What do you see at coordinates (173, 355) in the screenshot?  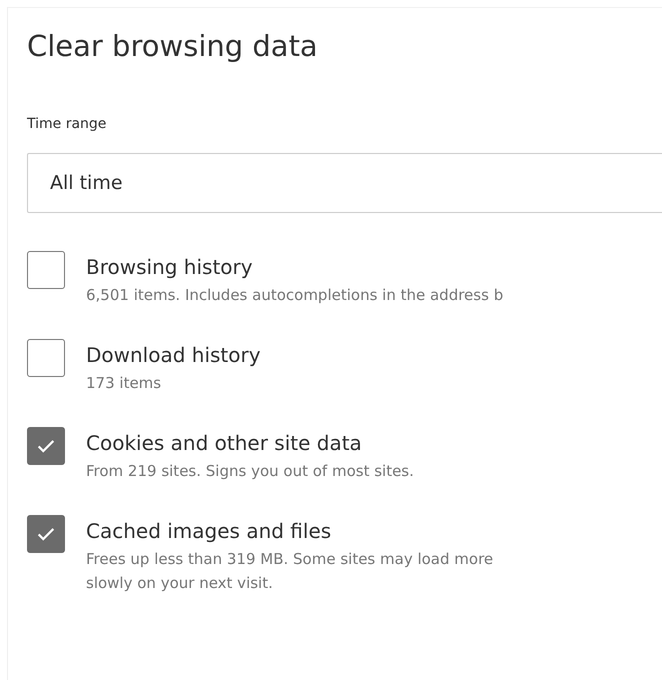 I see `option-label: Download history` at bounding box center [173, 355].